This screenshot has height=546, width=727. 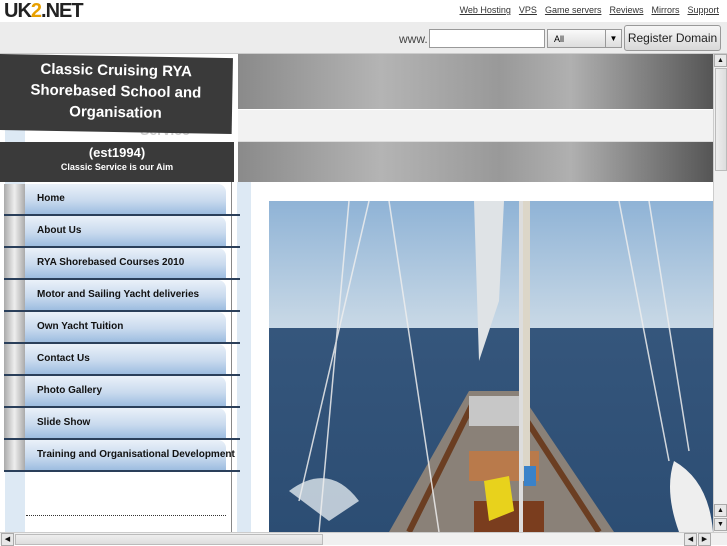 What do you see at coordinates (44, 11) in the screenshot?
I see `uk2-logo: UK2.NET` at bounding box center [44, 11].